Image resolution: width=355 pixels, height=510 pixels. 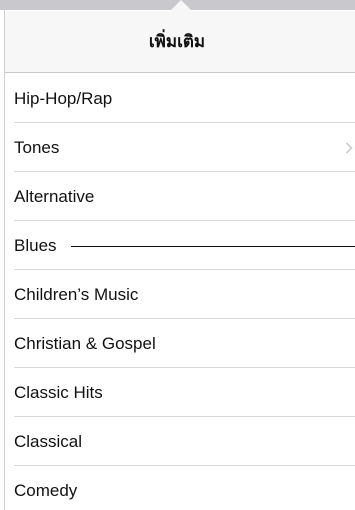 What do you see at coordinates (212, 246) in the screenshot?
I see `annotation-line` at bounding box center [212, 246].